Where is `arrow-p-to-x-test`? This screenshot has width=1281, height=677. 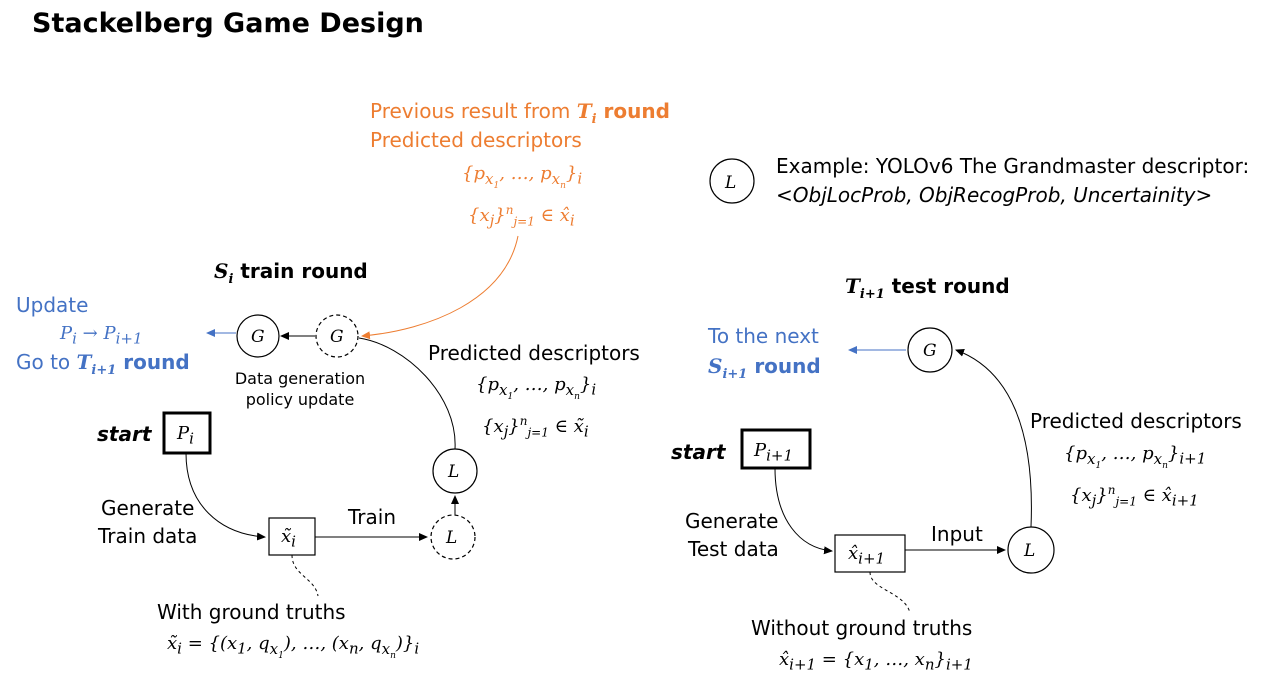
arrow-p-to-x-test is located at coordinates (803, 511).